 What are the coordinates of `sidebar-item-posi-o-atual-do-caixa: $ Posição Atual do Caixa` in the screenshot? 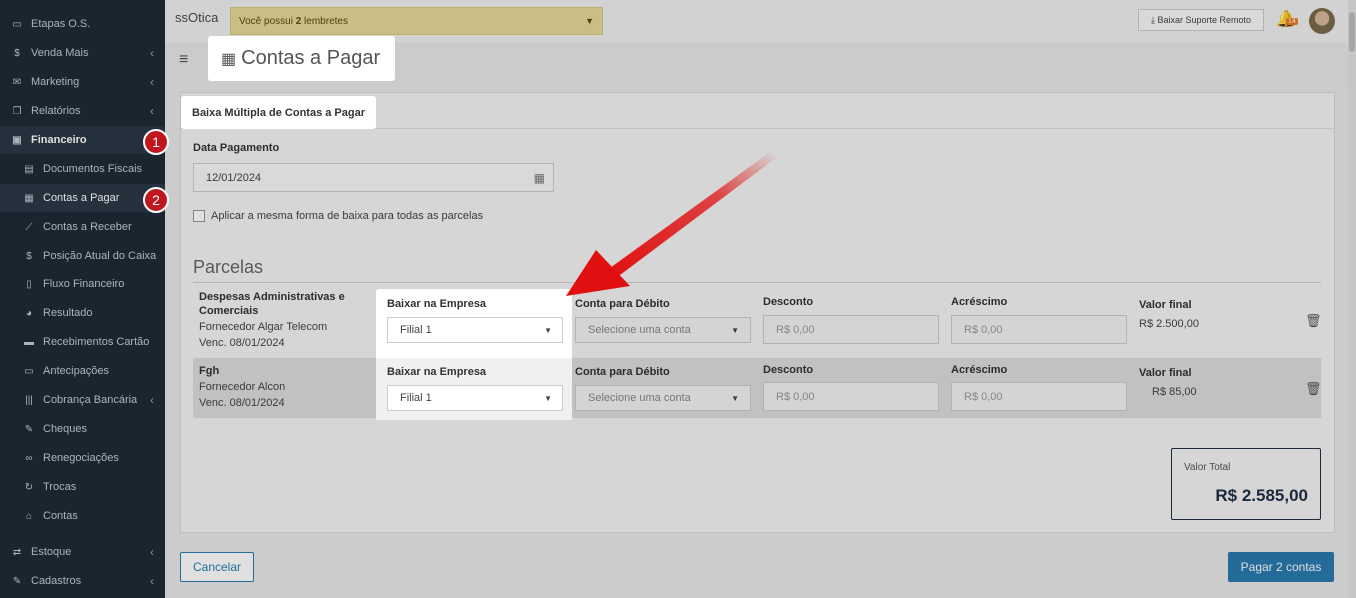 It's located at (82, 256).